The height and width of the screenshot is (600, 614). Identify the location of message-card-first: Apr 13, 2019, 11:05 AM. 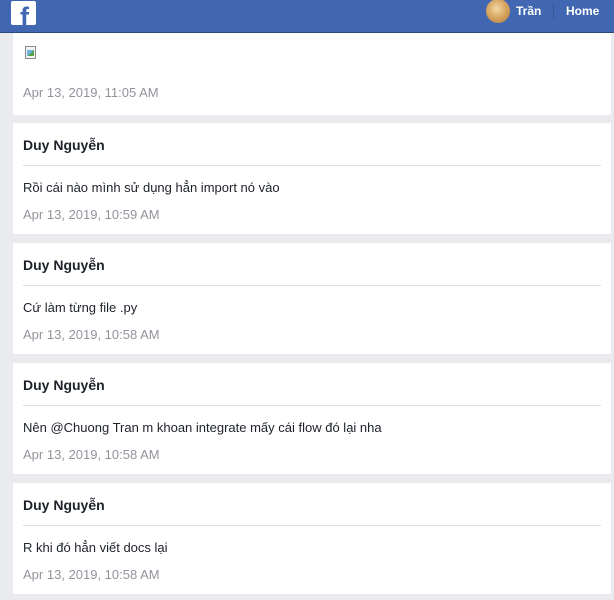
(312, 74).